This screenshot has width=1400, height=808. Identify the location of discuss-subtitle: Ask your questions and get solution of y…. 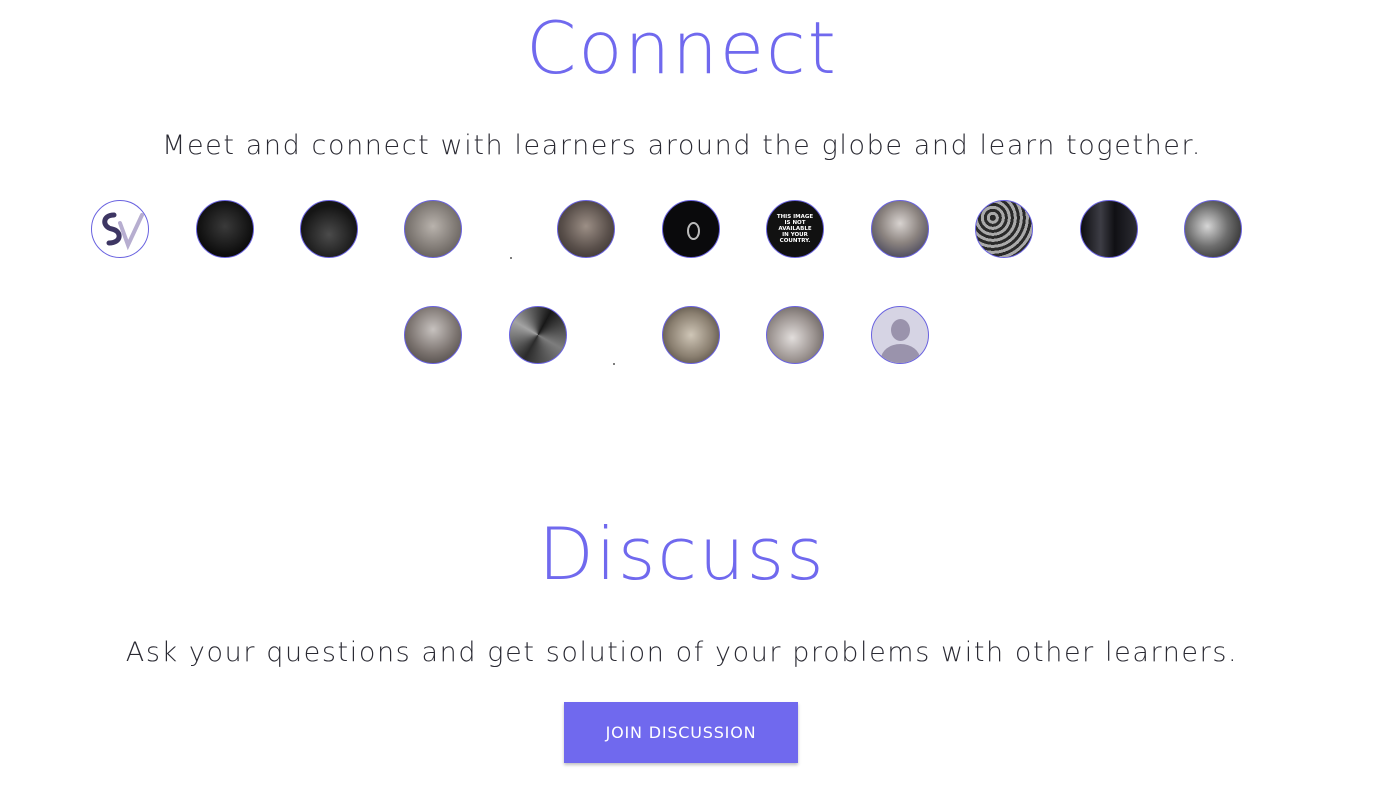
(682, 652).